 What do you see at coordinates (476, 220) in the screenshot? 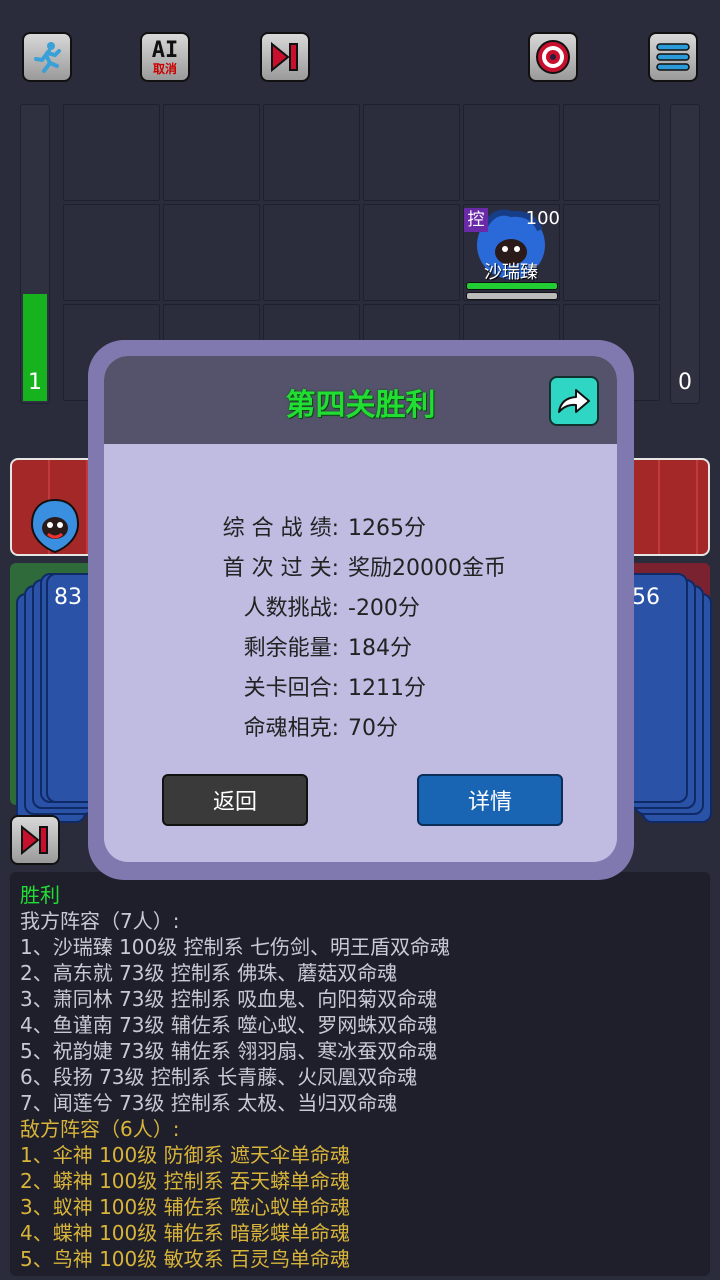
I see `unit-type-badge: 控` at bounding box center [476, 220].